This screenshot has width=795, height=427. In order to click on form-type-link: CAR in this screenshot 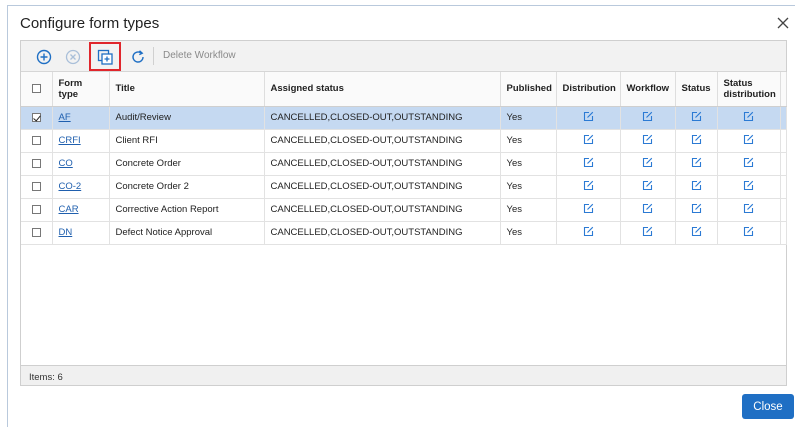, I will do `click(69, 209)`.